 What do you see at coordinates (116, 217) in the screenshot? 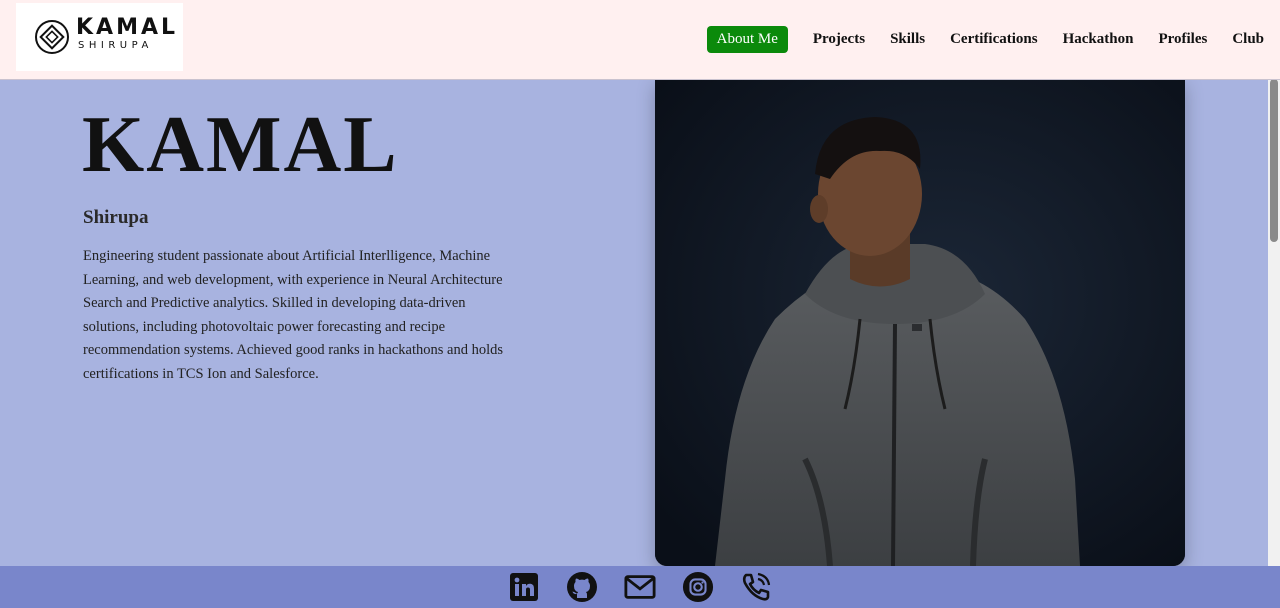
I see `hero-subtitle: Shirupa` at bounding box center [116, 217].